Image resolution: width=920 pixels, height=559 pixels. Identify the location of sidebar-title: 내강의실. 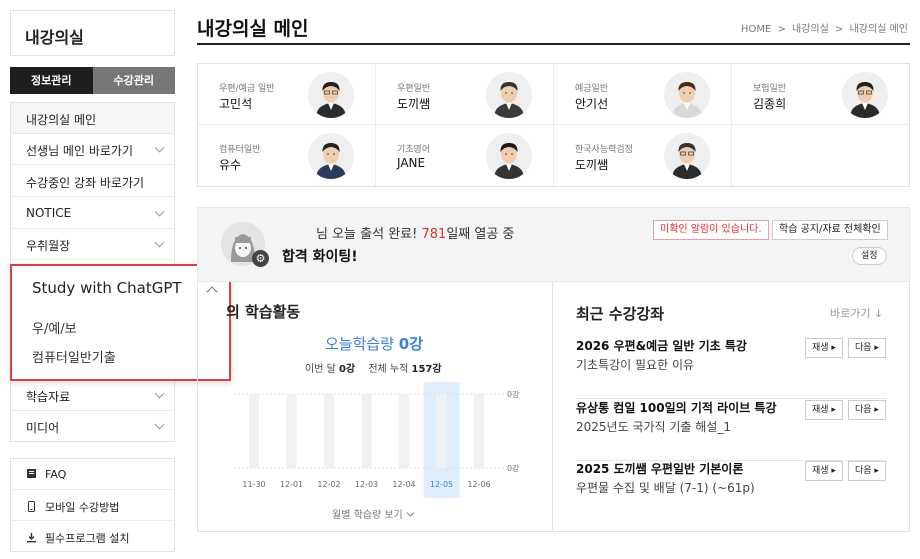
(92, 33).